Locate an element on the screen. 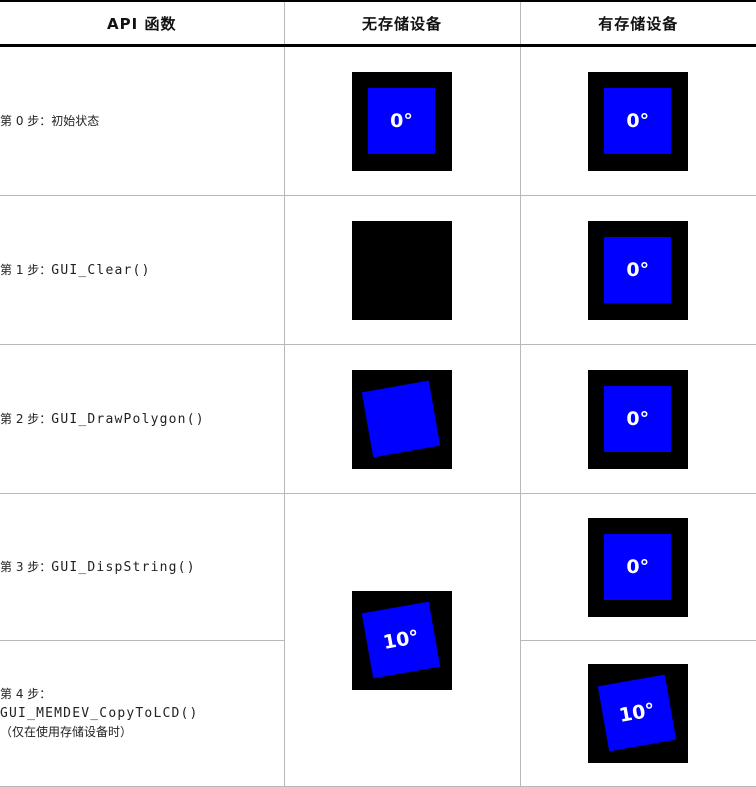 The height and width of the screenshot is (787, 756). step-note: （仅在使用存储设备时） is located at coordinates (66, 732).